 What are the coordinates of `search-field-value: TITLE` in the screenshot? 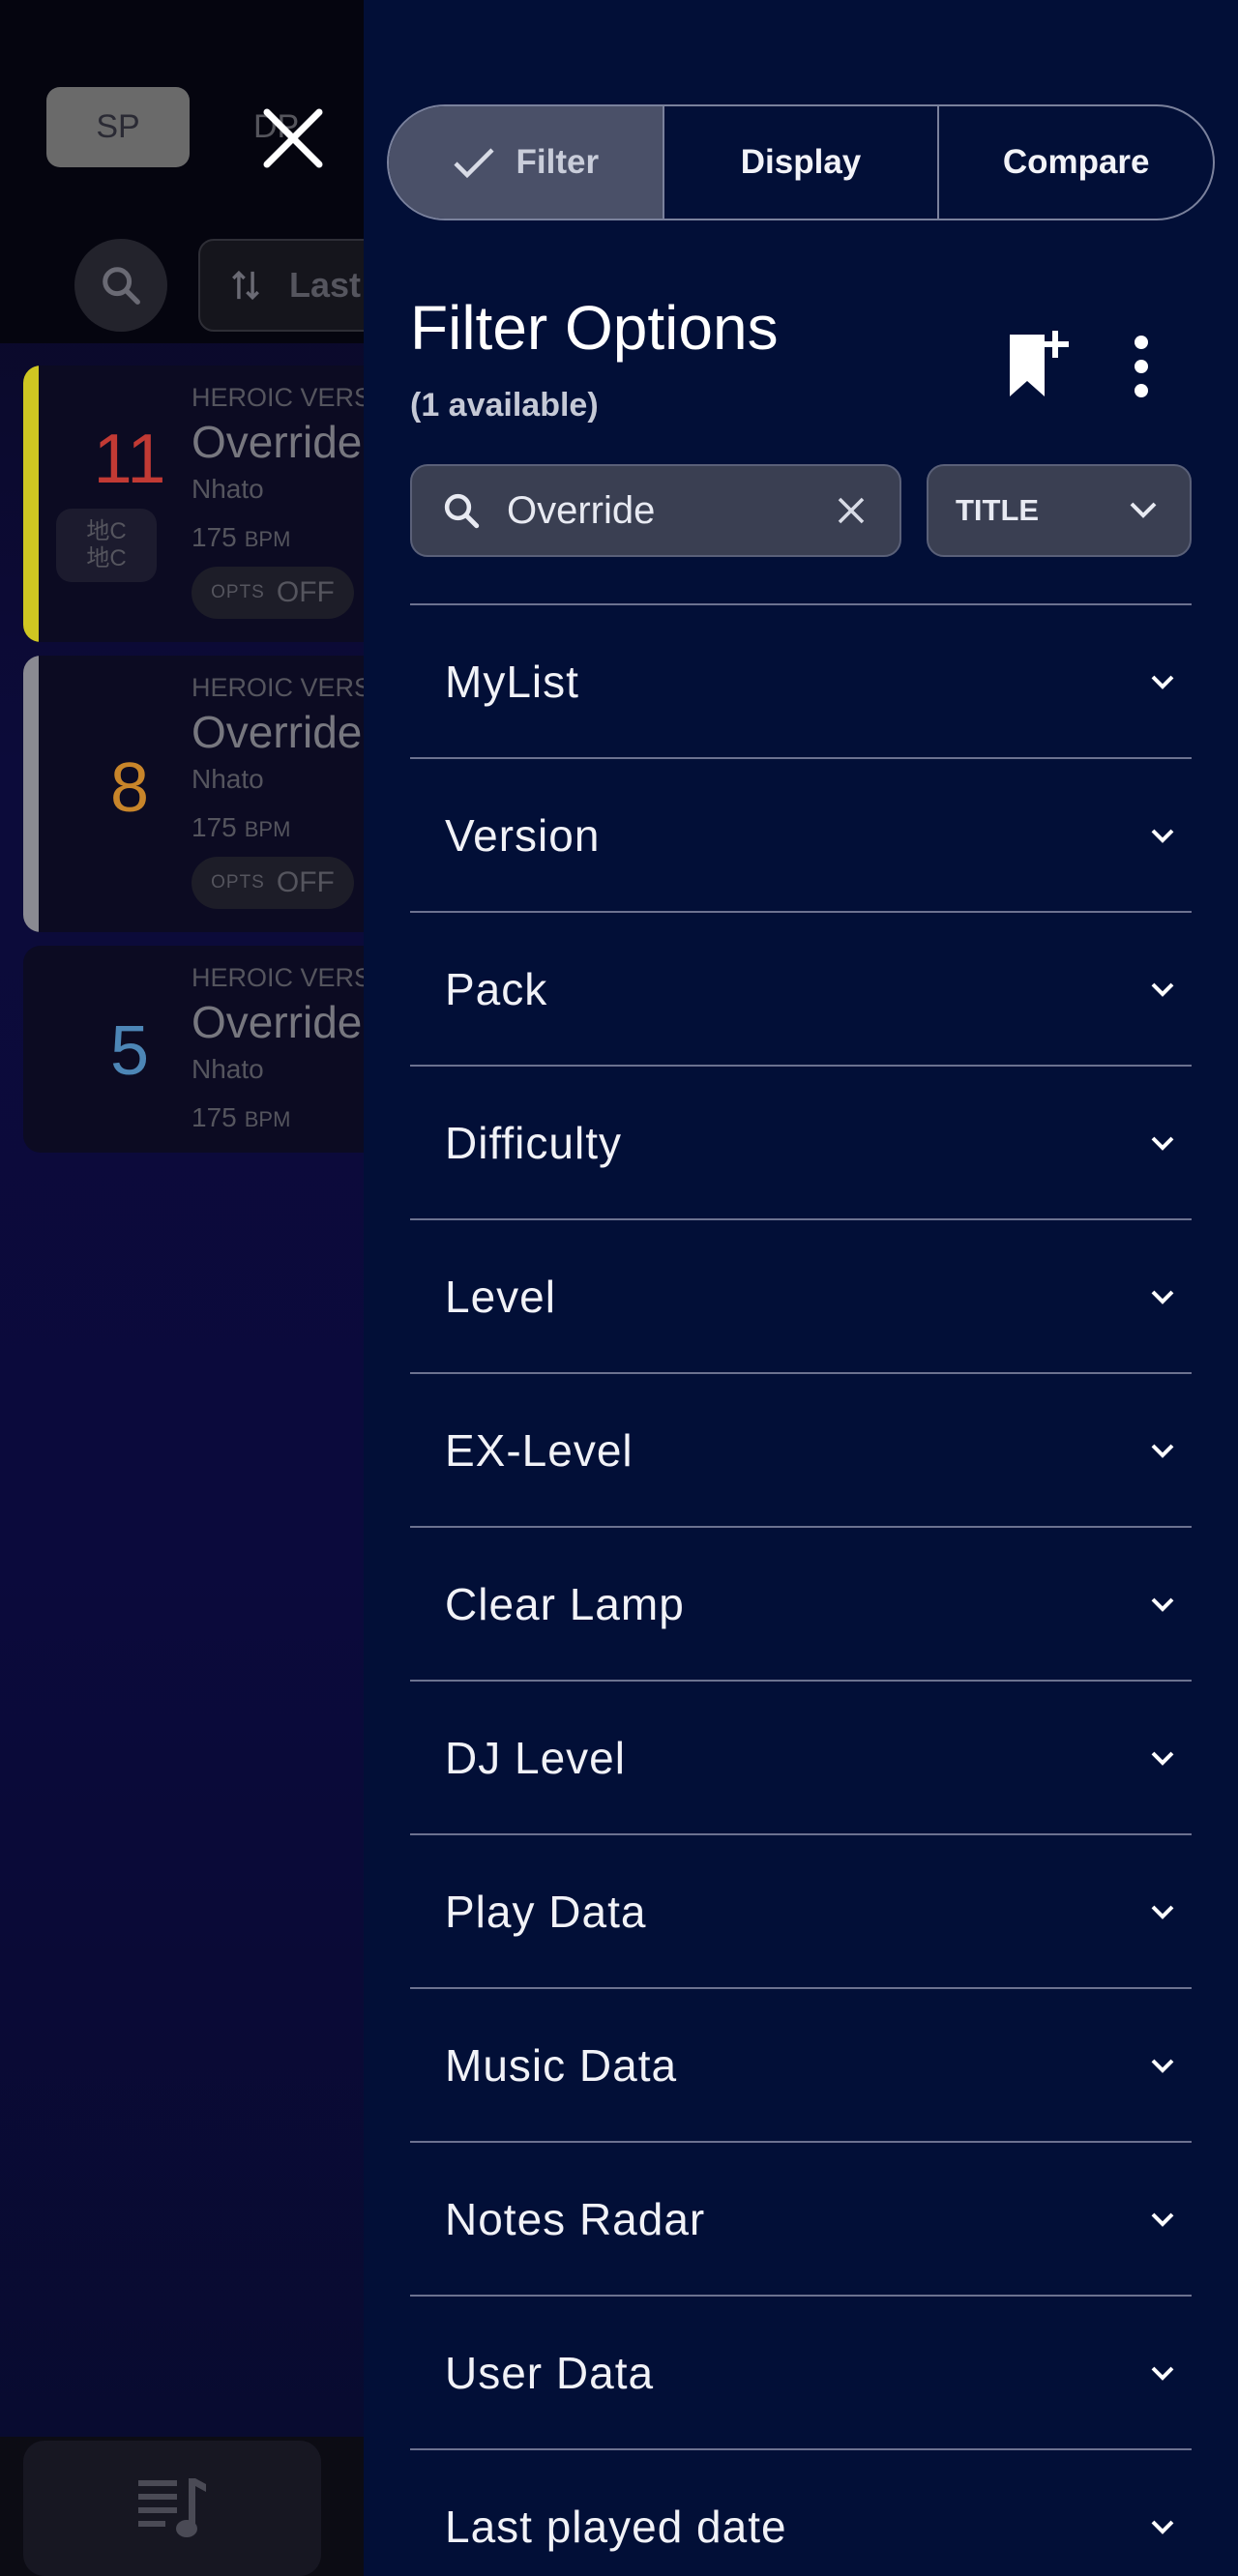 It's located at (998, 510).